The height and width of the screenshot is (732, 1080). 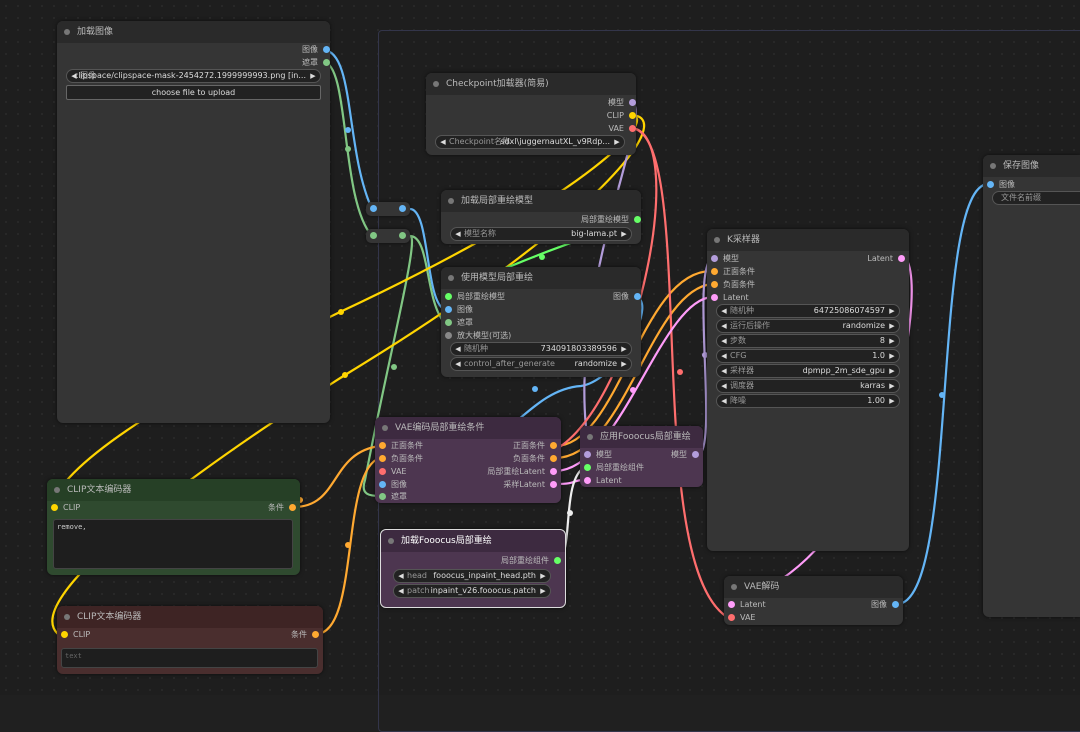 What do you see at coordinates (472, 576) in the screenshot?
I see `head-combo: ◀ head fooocus_inpaint_head.pth ▶` at bounding box center [472, 576].